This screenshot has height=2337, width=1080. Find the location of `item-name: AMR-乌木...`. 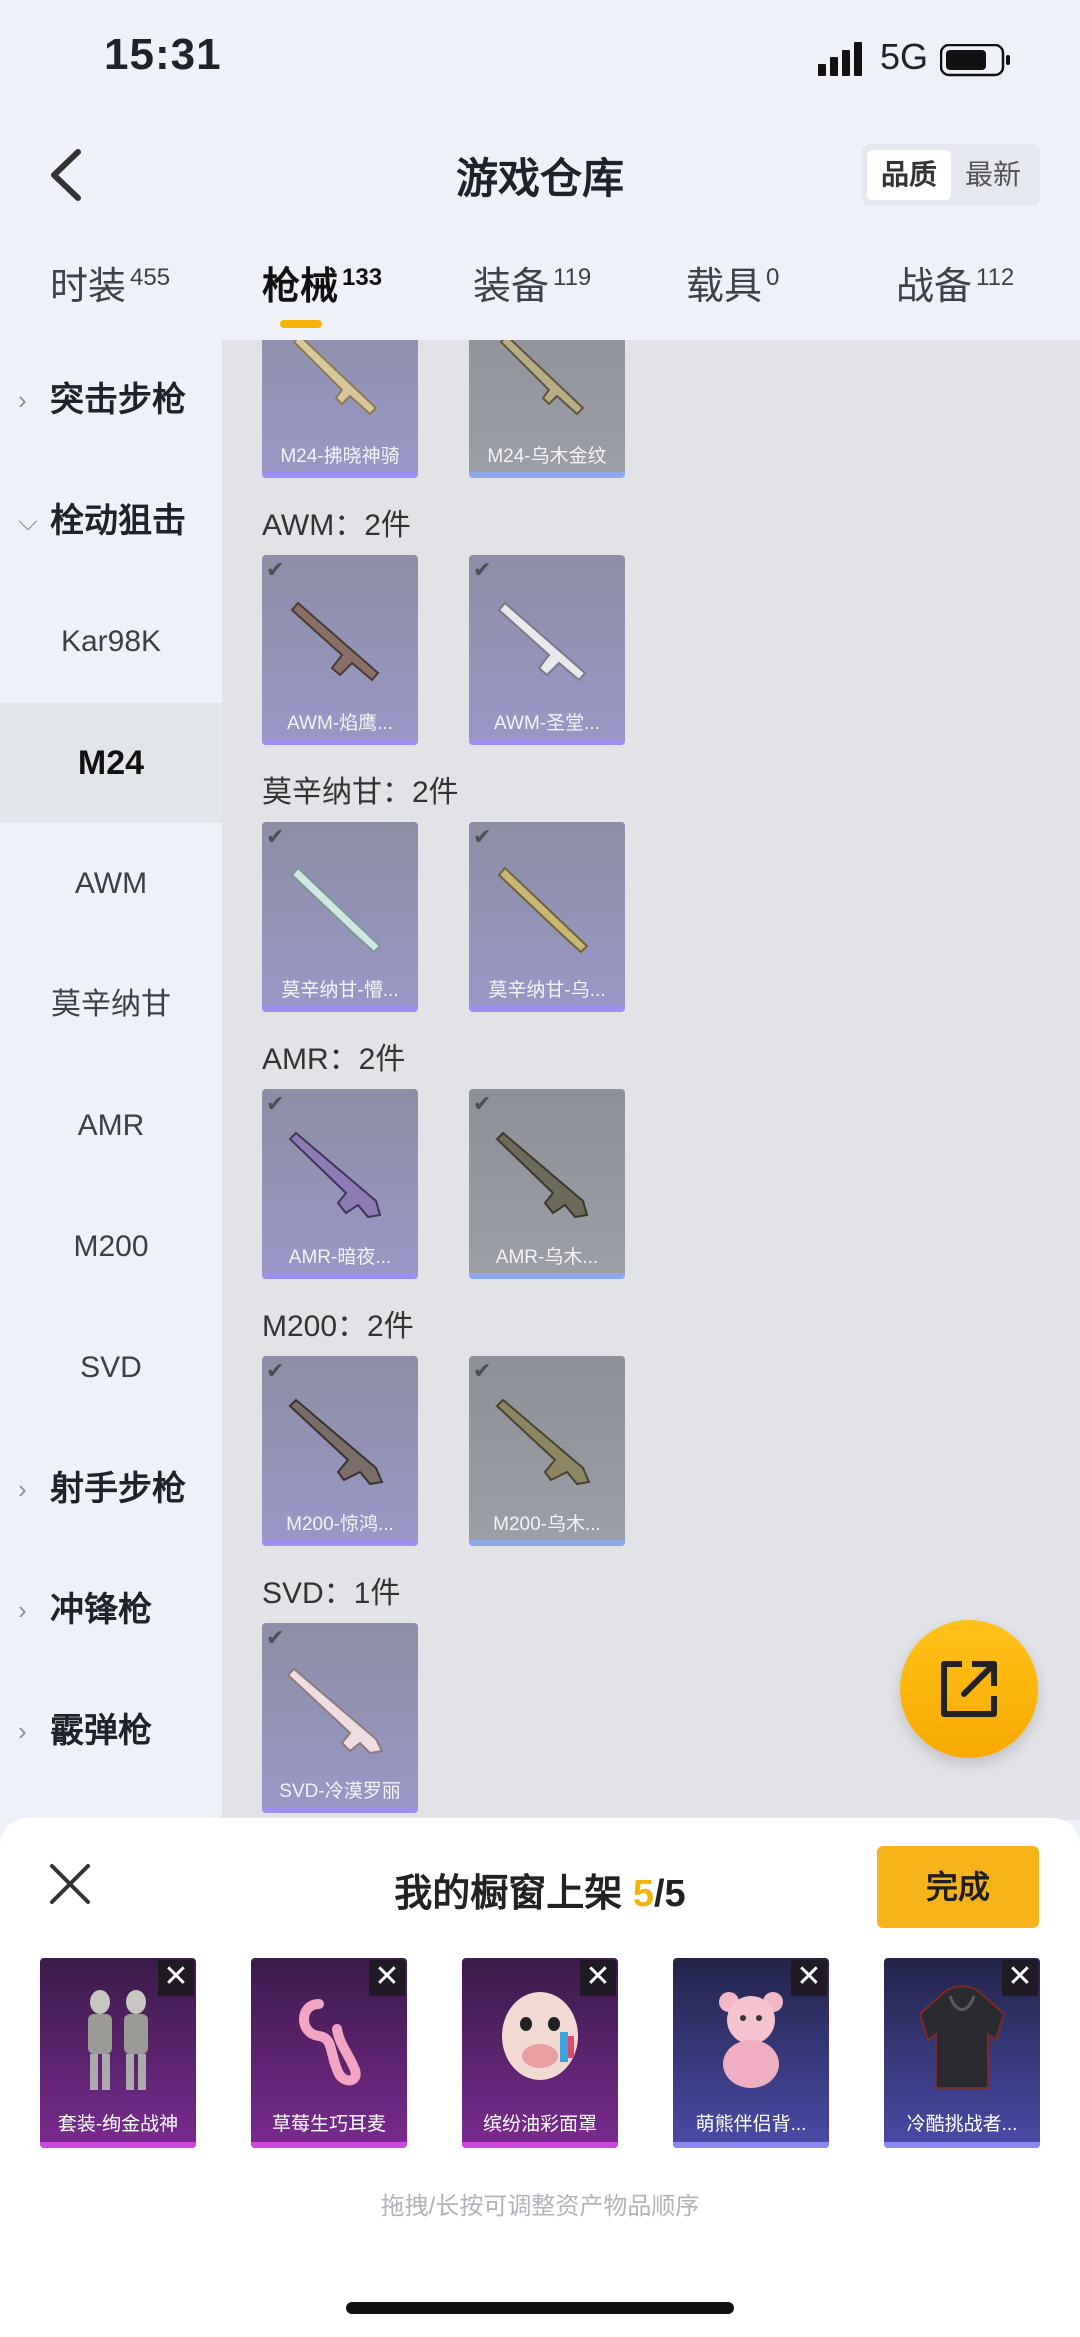

item-name: AMR-乌木... is located at coordinates (547, 1257).